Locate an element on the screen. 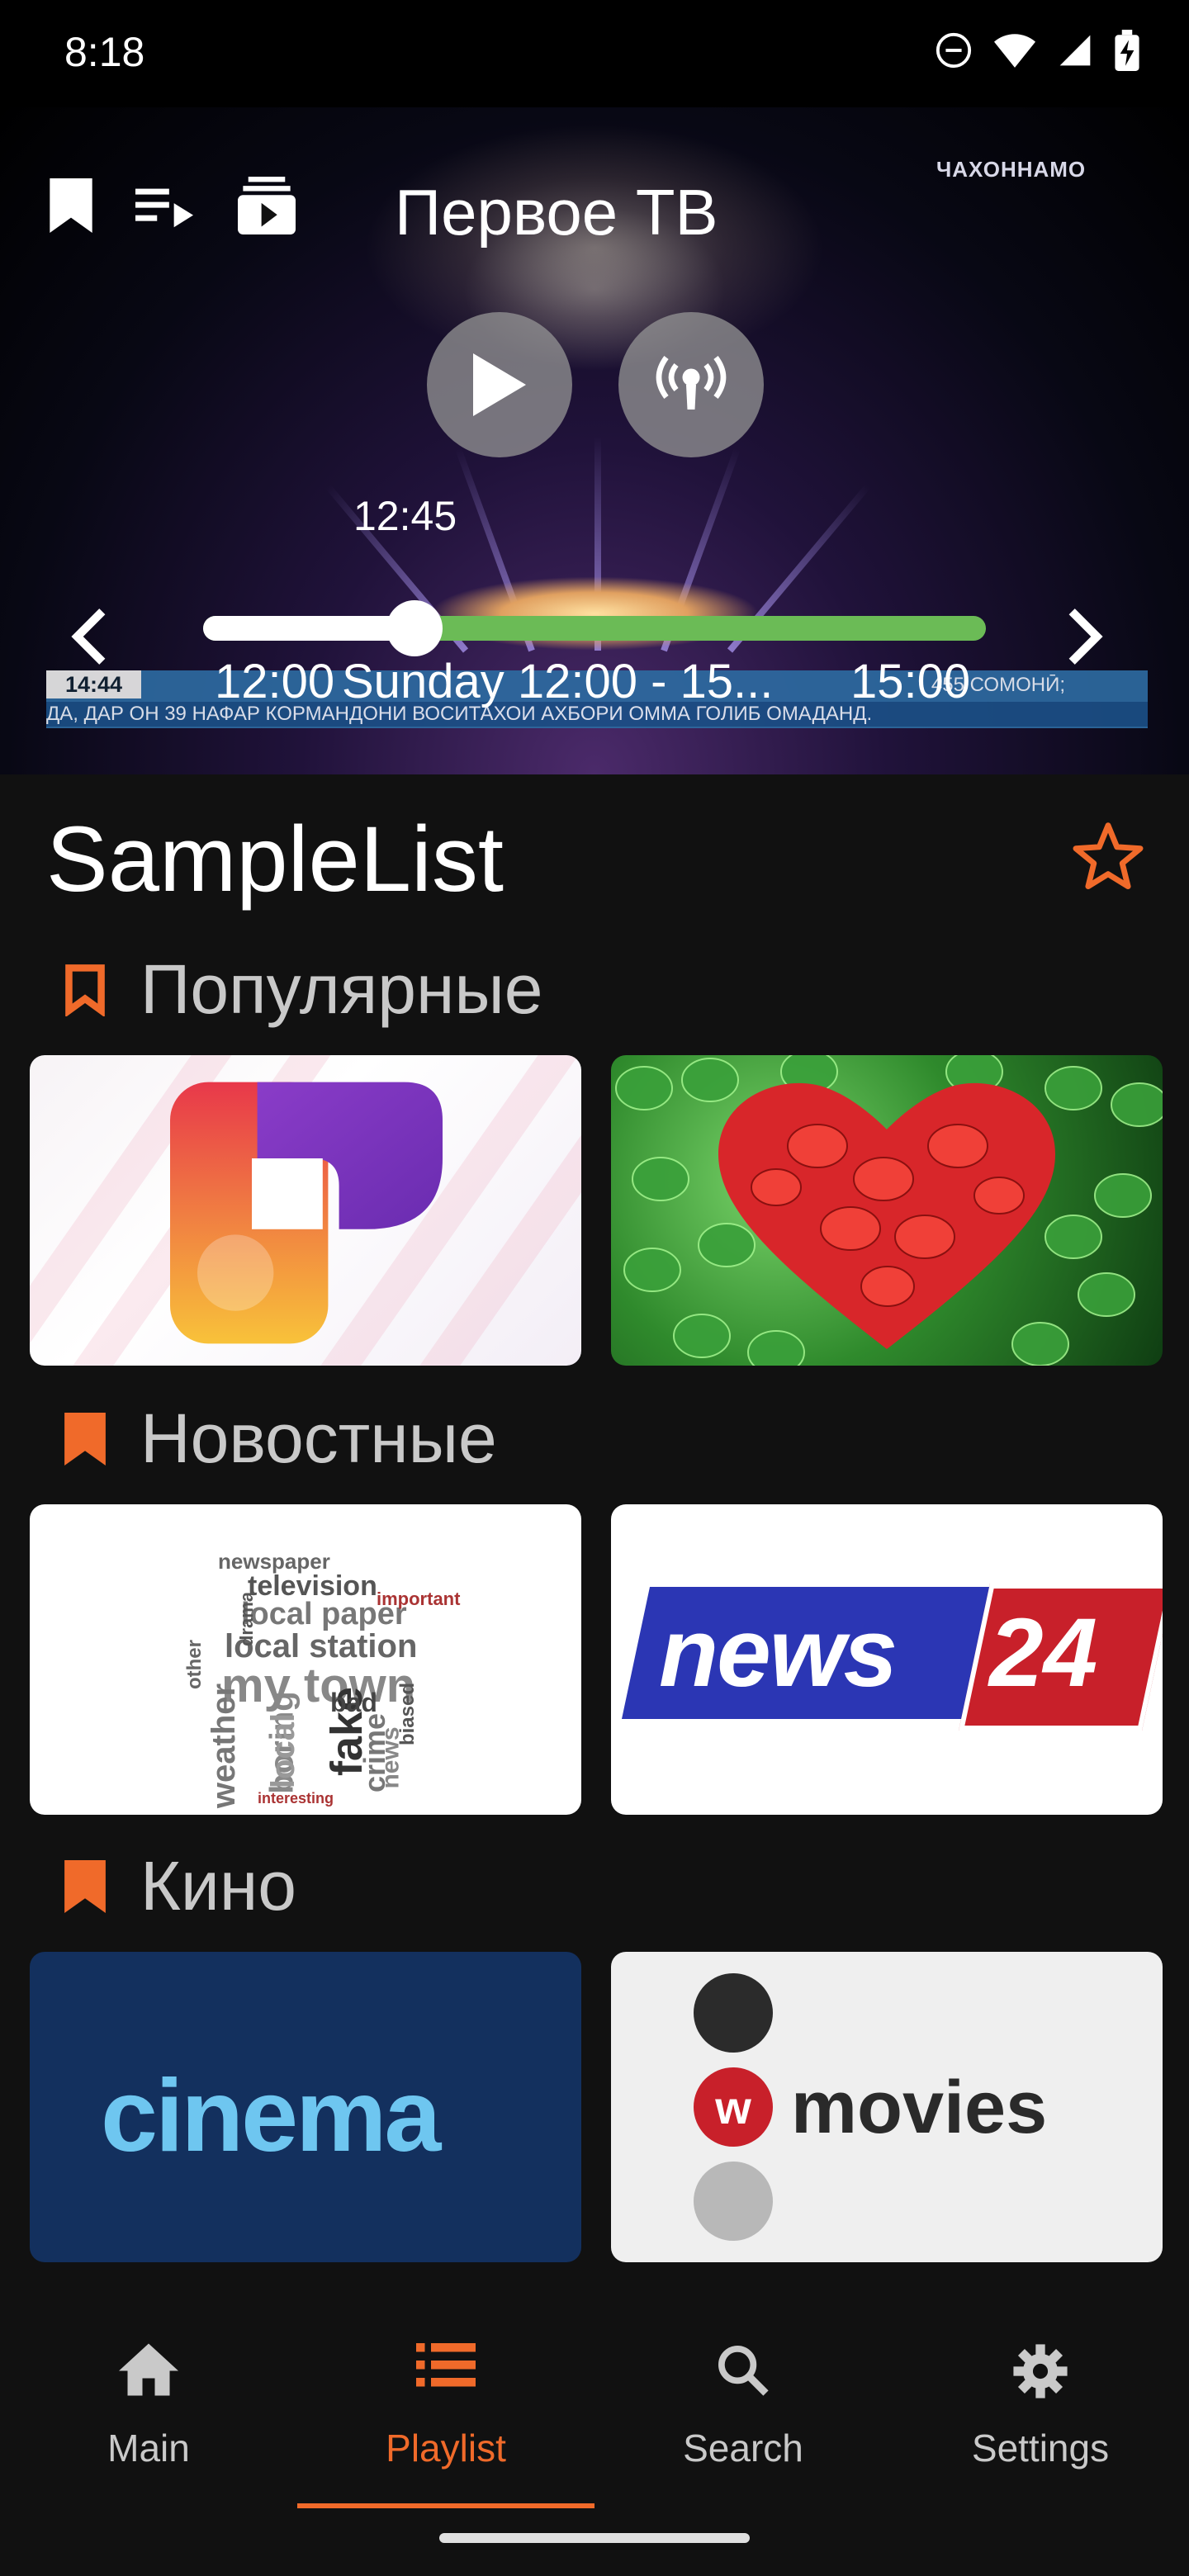 Image resolution: width=1189 pixels, height=2576 pixels. movies-logo-w: w is located at coordinates (733, 2107).